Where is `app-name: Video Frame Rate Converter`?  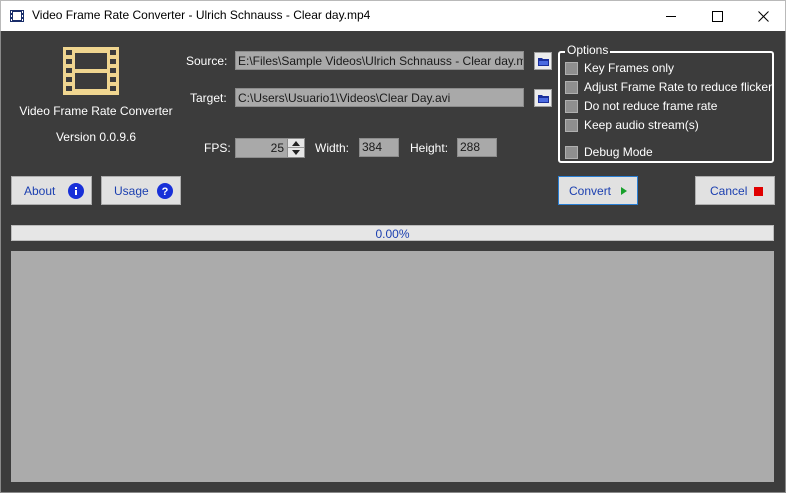
app-name: Video Frame Rate Converter is located at coordinates (96, 111).